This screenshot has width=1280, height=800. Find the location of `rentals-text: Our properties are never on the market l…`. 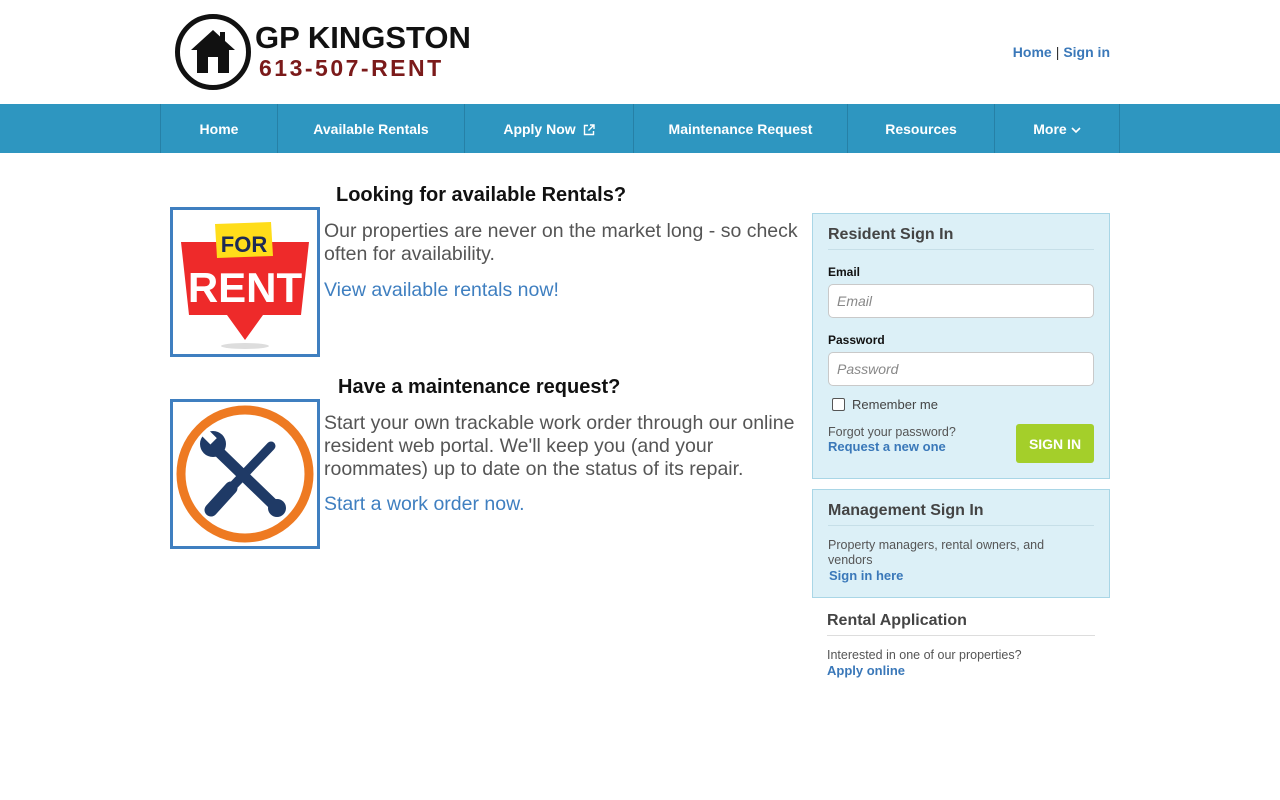

rentals-text: Our properties are never on the market l… is located at coordinates (561, 242).